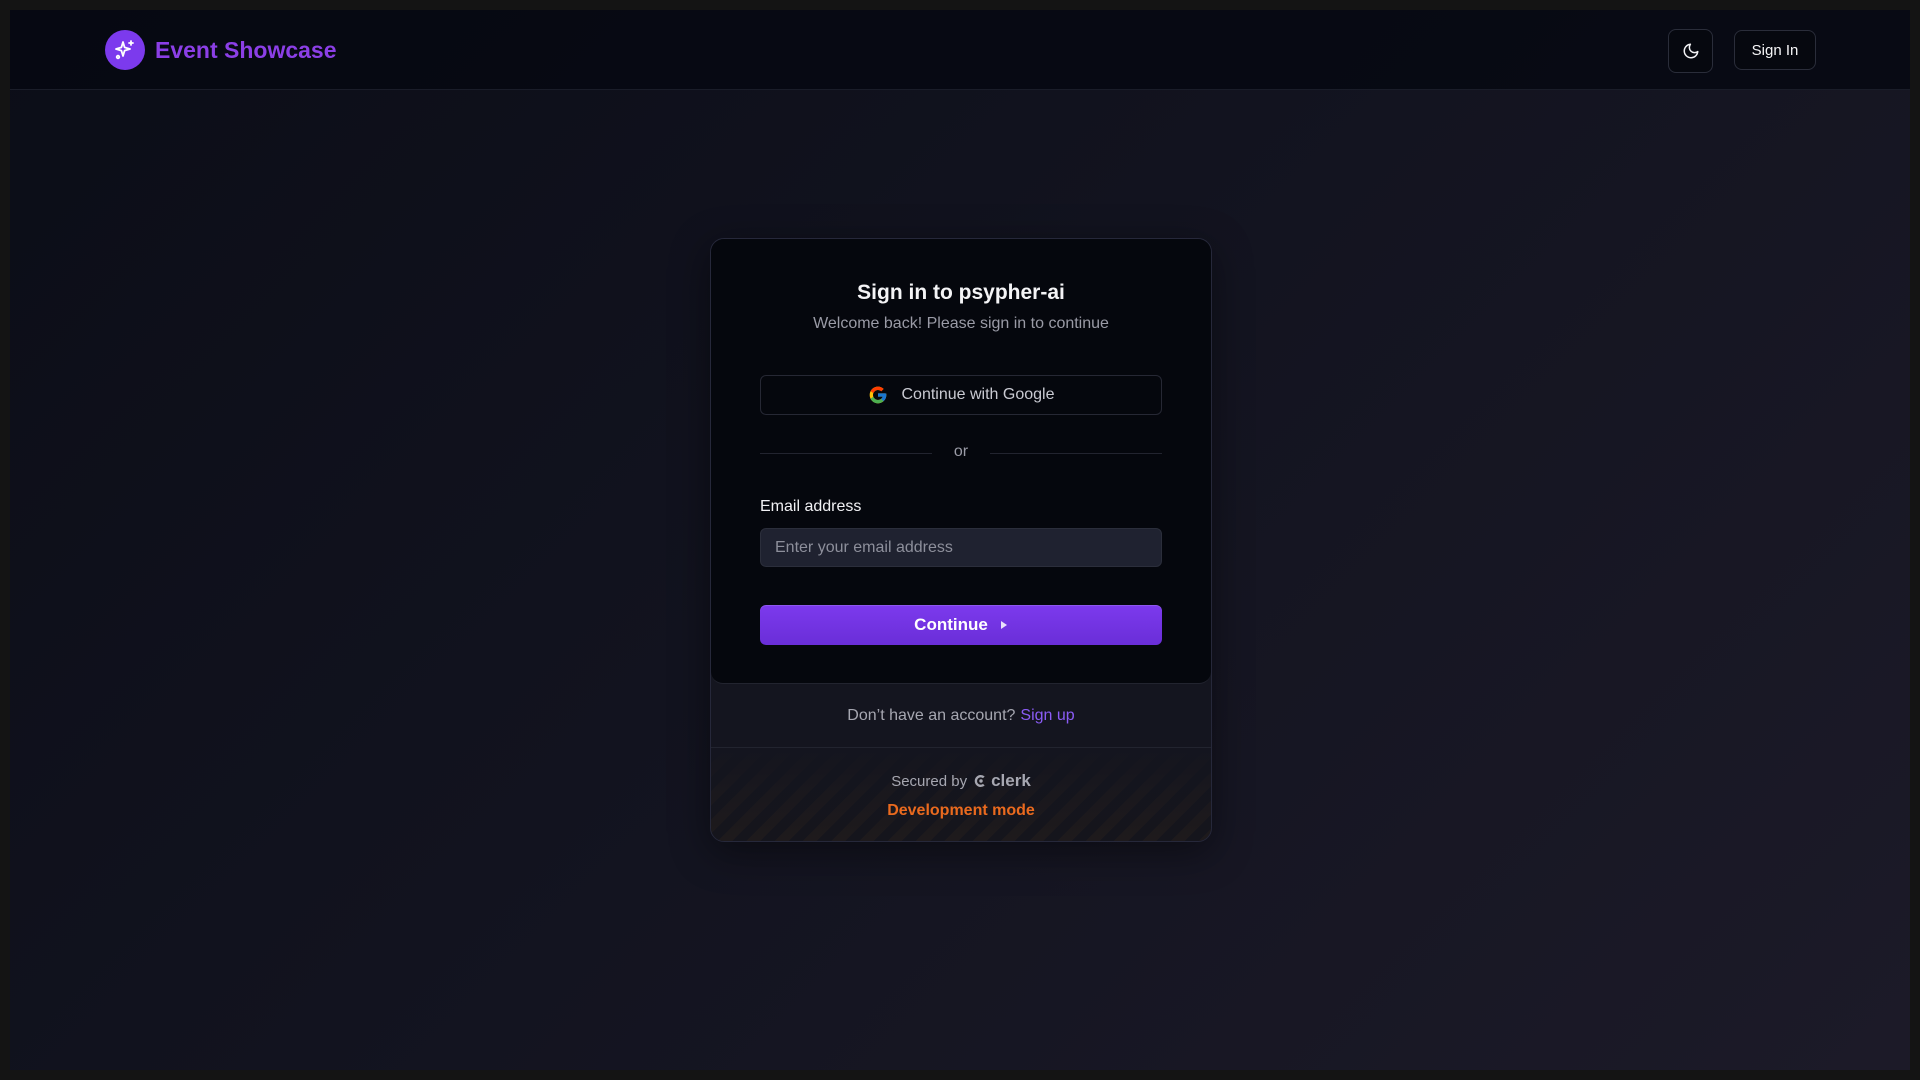 The width and height of the screenshot is (1920, 1080). Describe the element at coordinates (811, 506) in the screenshot. I see `email-label: Email address` at that location.